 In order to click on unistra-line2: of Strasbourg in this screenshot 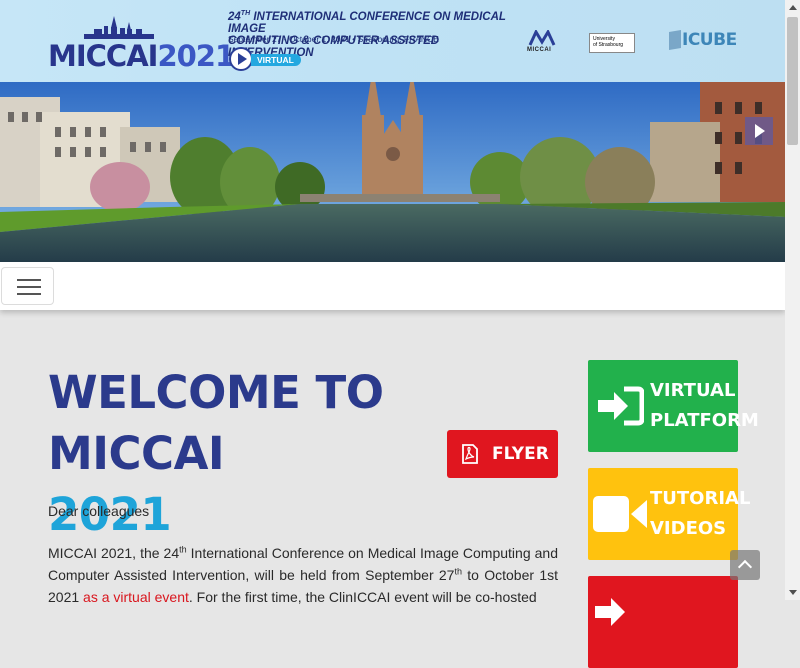, I will do `click(608, 45)`.